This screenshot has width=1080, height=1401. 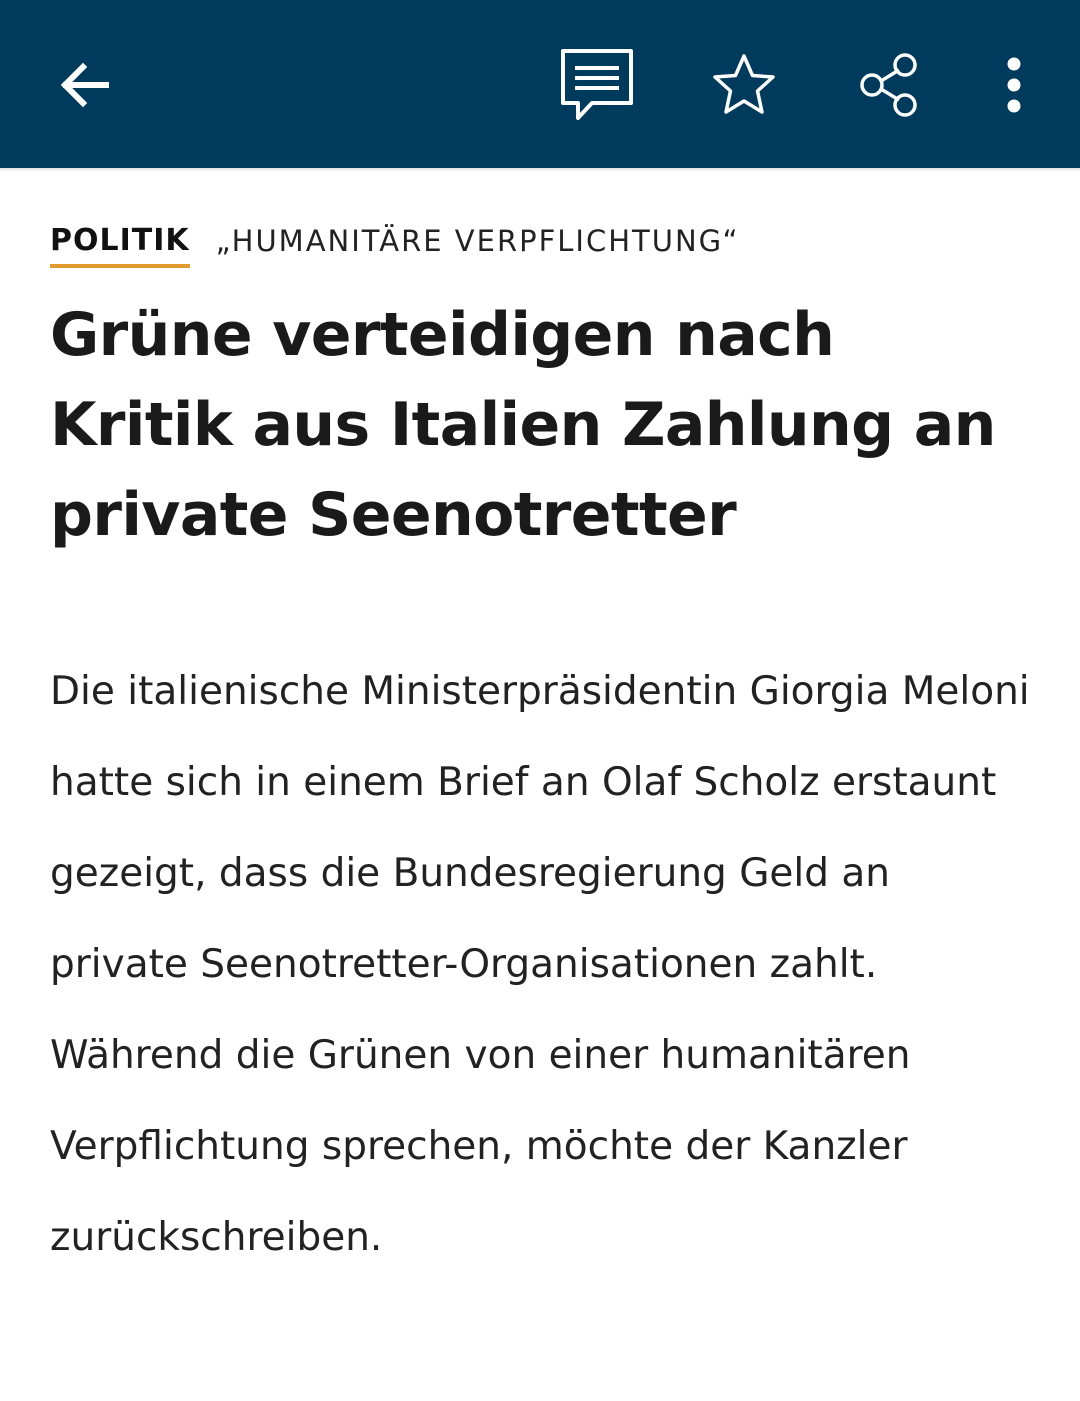 I want to click on comments-button, so click(x=597, y=85).